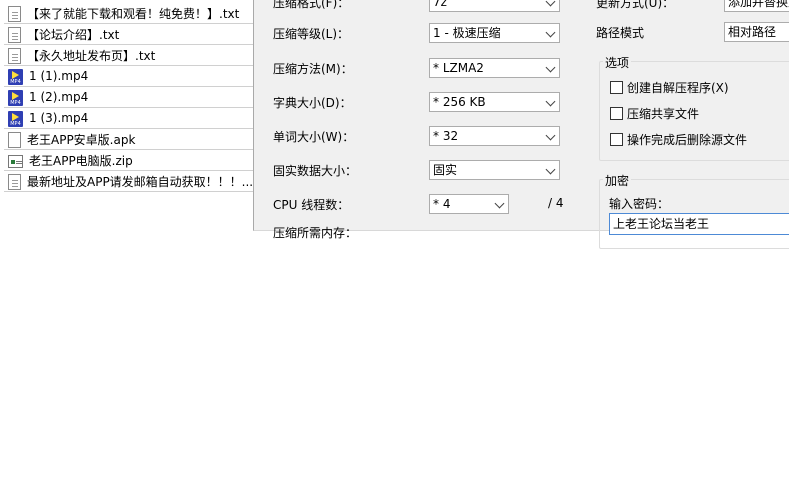 The image size is (789, 481). What do you see at coordinates (311, 205) in the screenshot?
I see `cpu-label: CPU 线程数：` at bounding box center [311, 205].